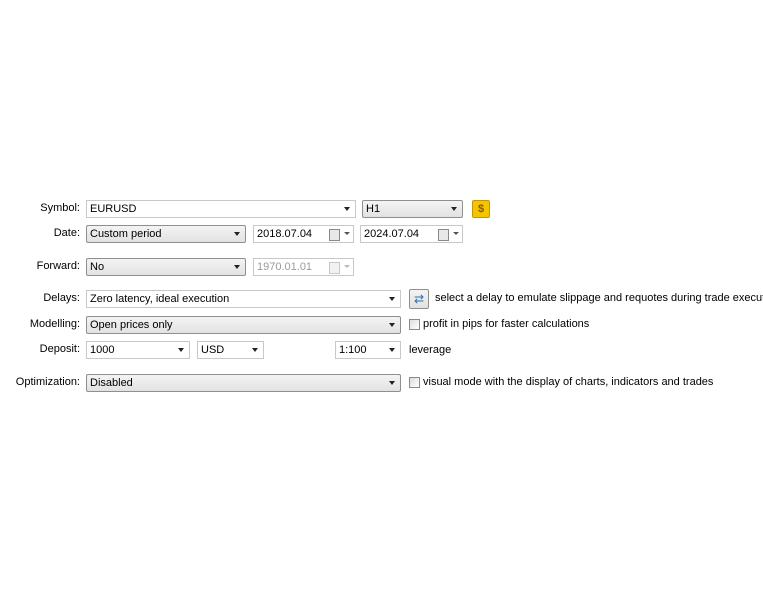 This screenshot has height=600, width=763. I want to click on profit-in-pips-checkbox, so click(414, 324).